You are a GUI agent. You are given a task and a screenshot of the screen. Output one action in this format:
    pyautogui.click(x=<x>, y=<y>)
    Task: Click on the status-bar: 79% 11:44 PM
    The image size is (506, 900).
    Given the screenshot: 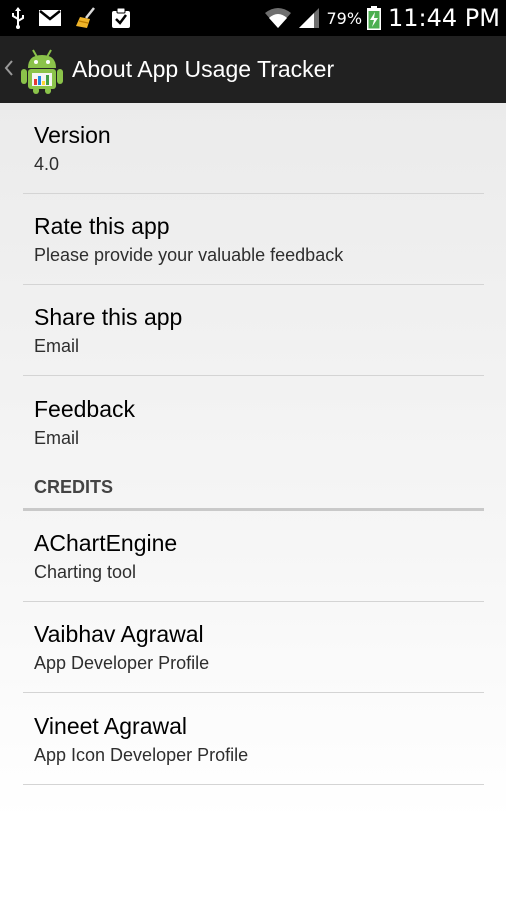 What is the action you would take?
    pyautogui.click(x=253, y=18)
    